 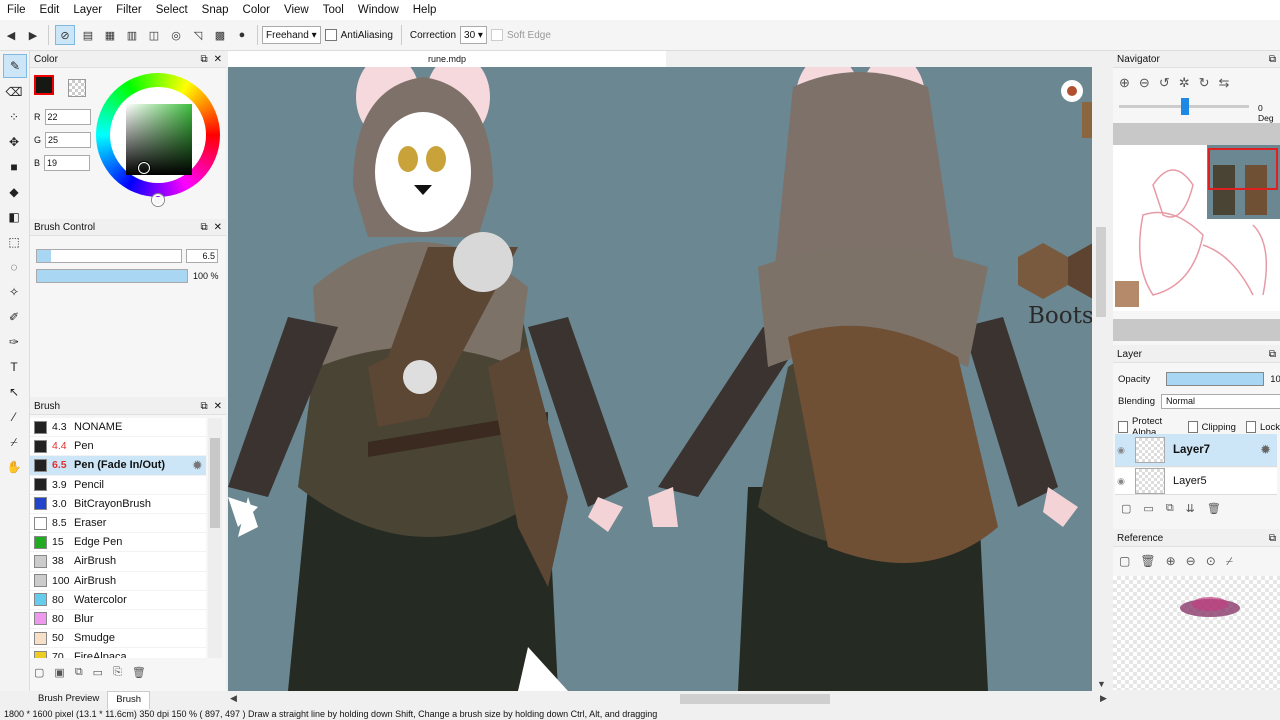 I want to click on tab-brush: Brush, so click(x=129, y=700).